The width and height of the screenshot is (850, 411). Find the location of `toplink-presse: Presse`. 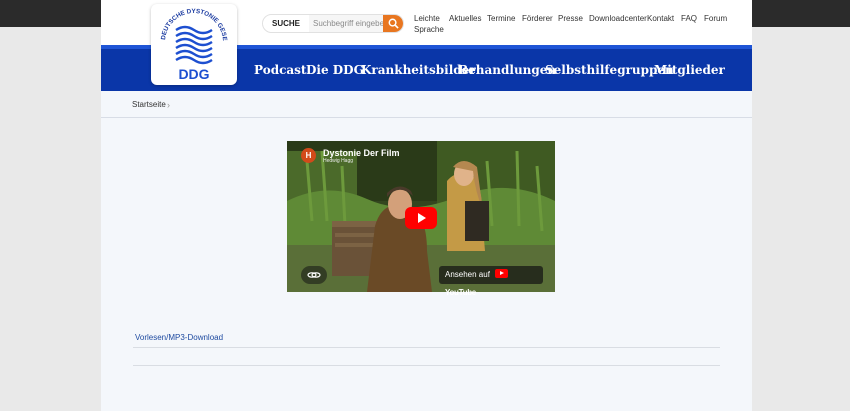

toplink-presse: Presse is located at coordinates (570, 19).